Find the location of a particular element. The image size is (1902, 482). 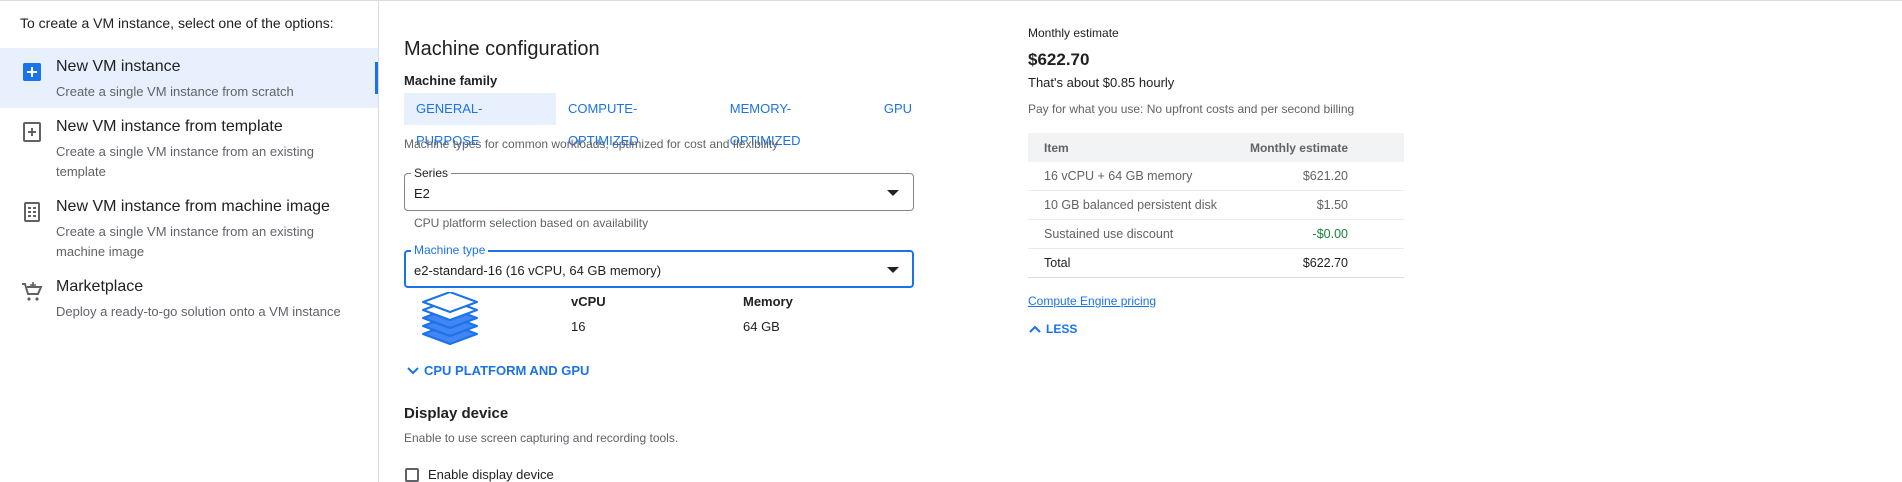

add-box-icon is located at coordinates (32, 72).